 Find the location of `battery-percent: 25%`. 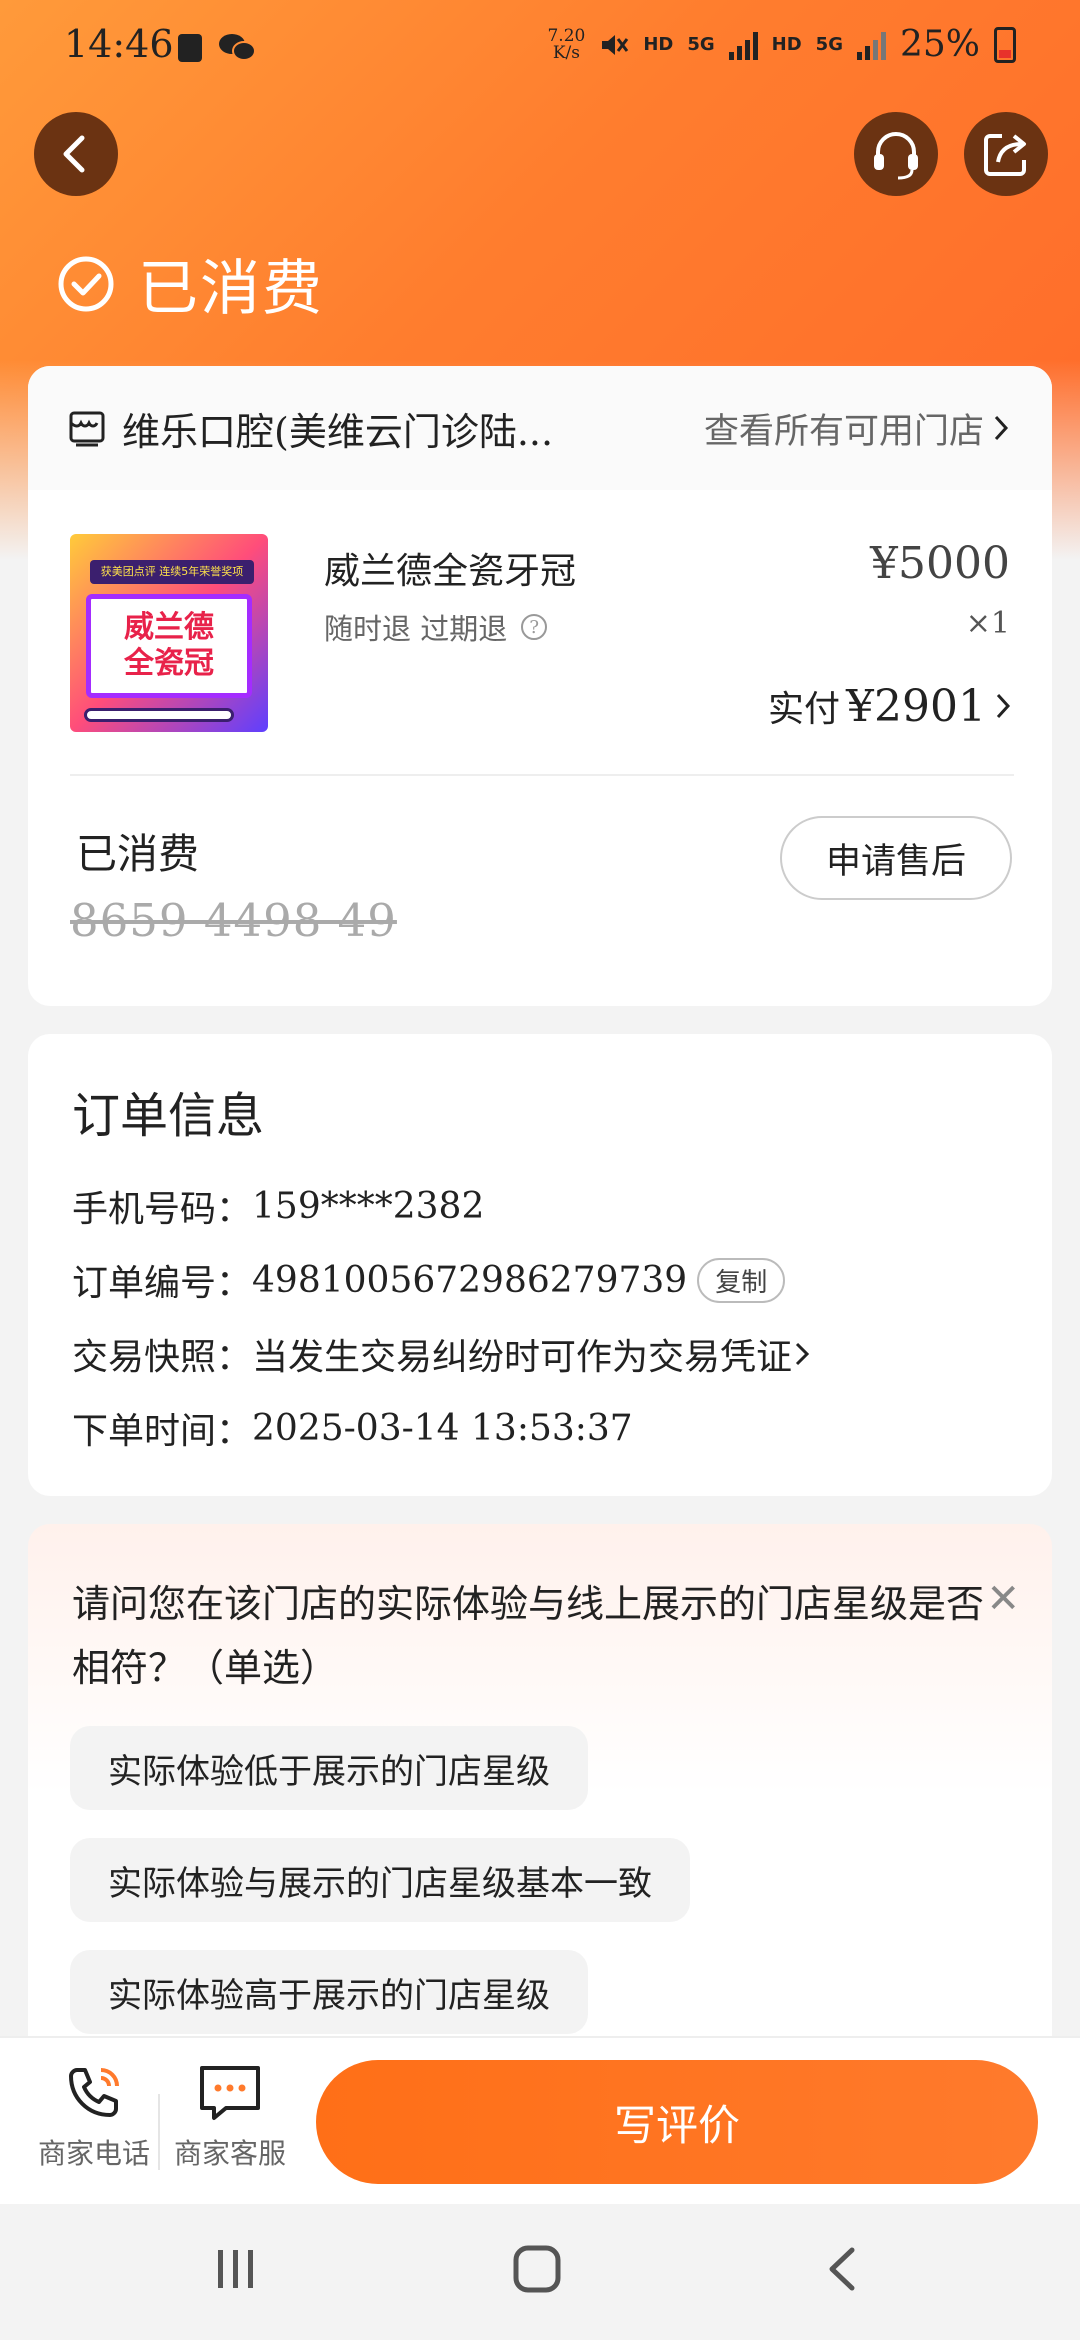

battery-percent: 25% is located at coordinates (939, 44).